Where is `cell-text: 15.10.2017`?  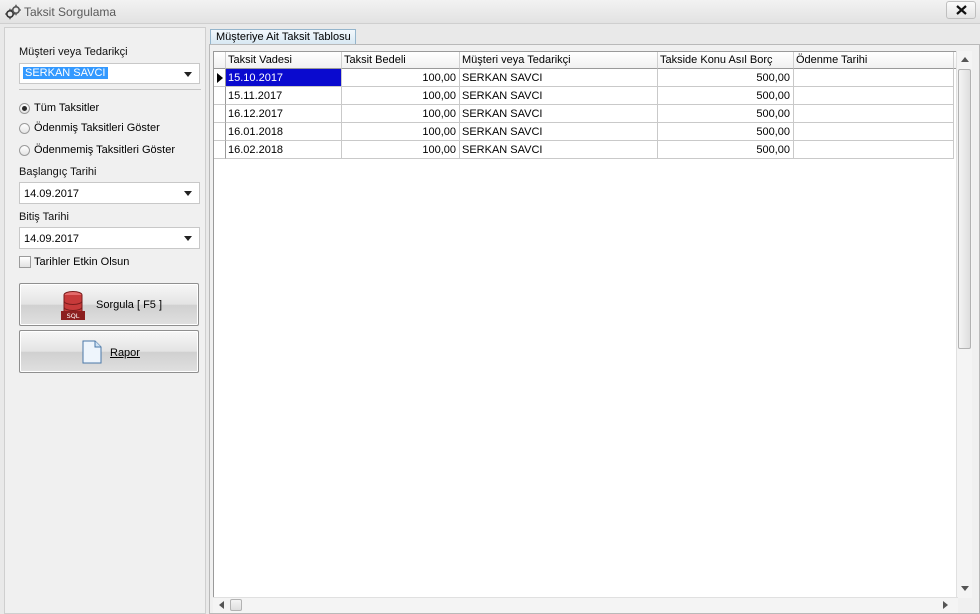
cell-text: 15.10.2017 is located at coordinates (256, 78).